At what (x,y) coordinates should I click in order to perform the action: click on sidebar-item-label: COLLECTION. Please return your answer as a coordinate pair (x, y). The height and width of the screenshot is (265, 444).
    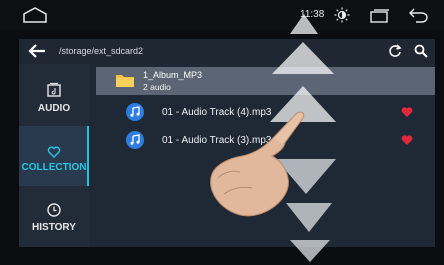
    Looking at the image, I should click on (54, 167).